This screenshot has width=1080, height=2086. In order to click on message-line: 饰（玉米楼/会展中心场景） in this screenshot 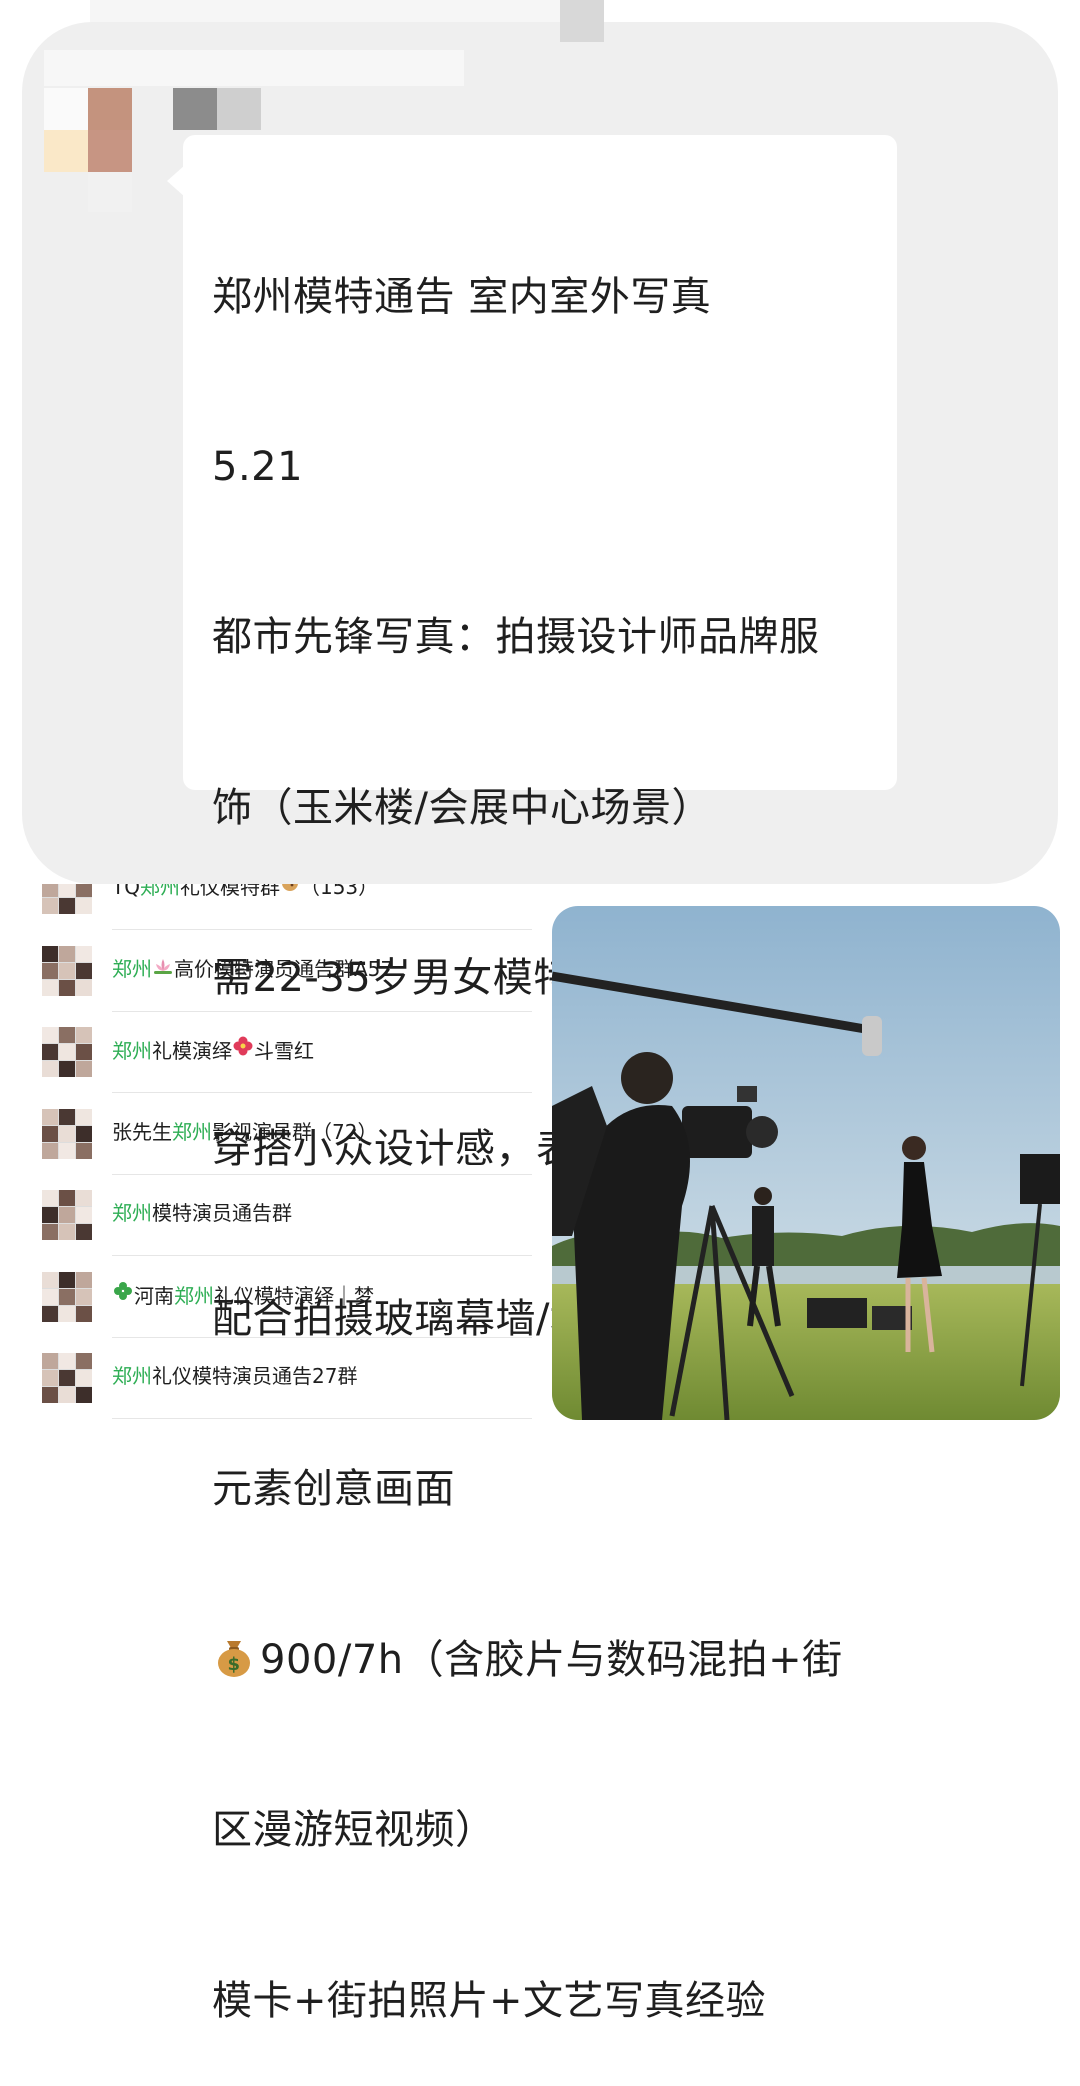, I will do `click(462, 807)`.